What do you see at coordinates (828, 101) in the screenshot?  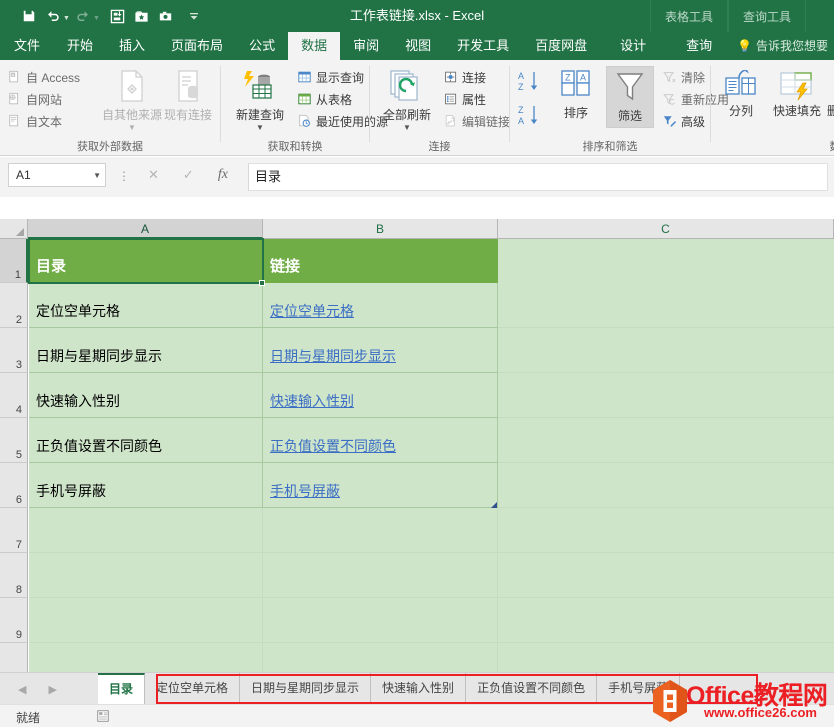 I see `ribbon-button-remove-duplicates: 删除重复项` at bounding box center [828, 101].